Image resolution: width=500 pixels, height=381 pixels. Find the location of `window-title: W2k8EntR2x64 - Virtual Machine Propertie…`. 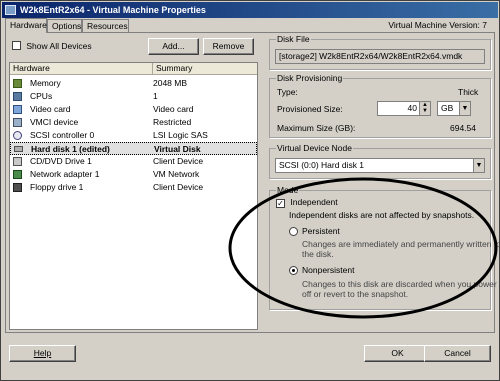

window-title: W2k8EntR2x64 - Virtual Machine Propertie… is located at coordinates (113, 10).